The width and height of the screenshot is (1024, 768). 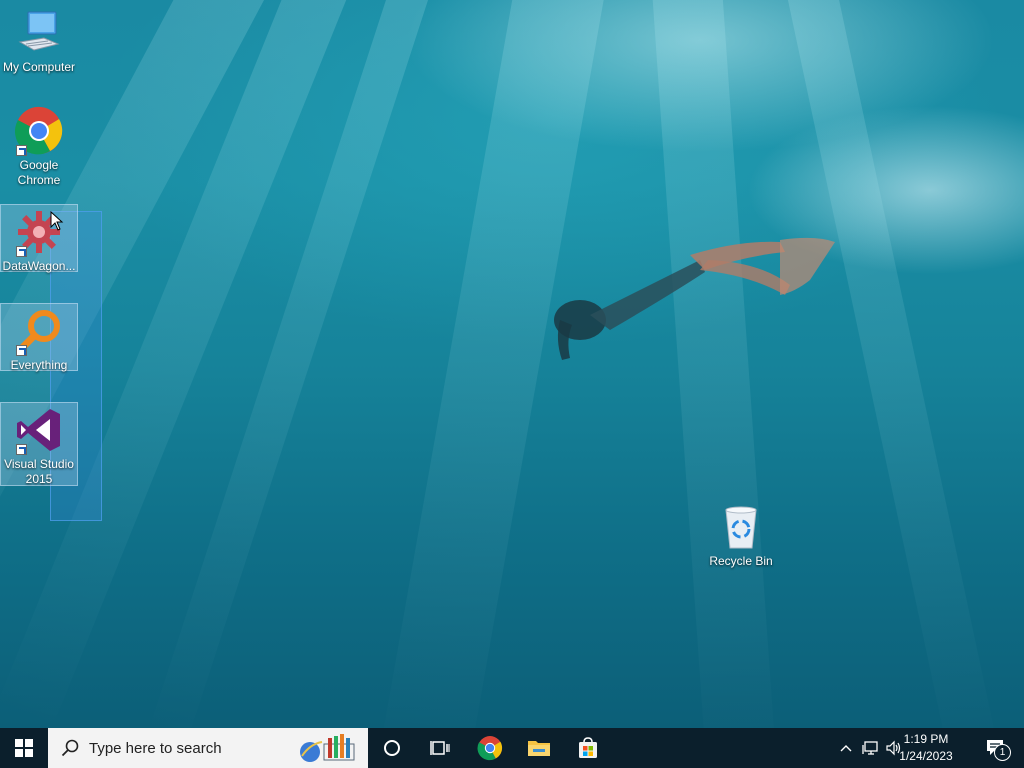 What do you see at coordinates (741, 561) in the screenshot?
I see `desktop-icon-label: Recycle Bin` at bounding box center [741, 561].